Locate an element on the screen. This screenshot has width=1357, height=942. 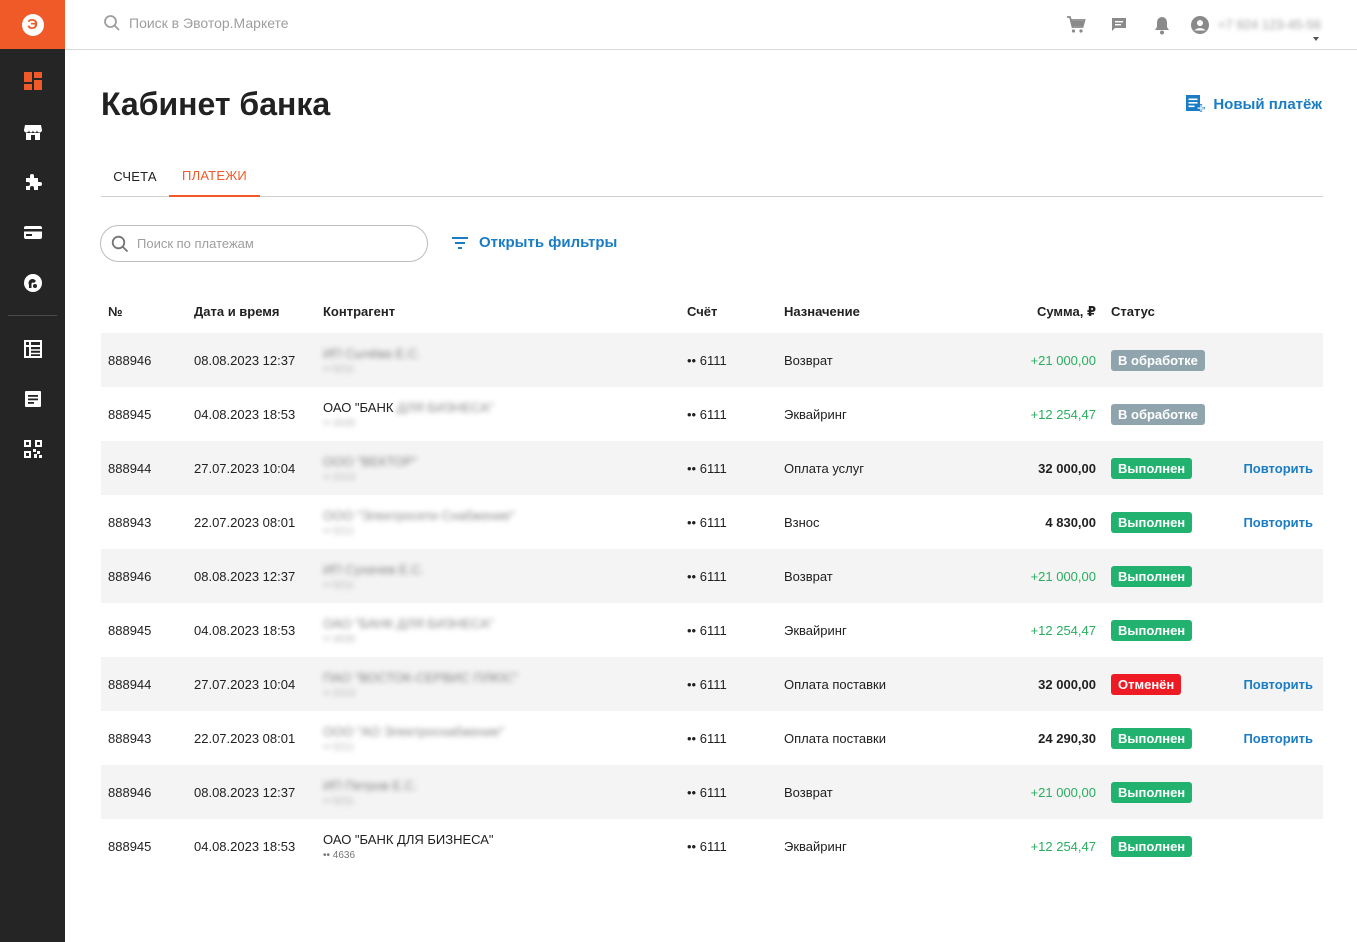
payment-counterparty: ИП Петров Е.С. •• 5211 is located at coordinates (370, 792).